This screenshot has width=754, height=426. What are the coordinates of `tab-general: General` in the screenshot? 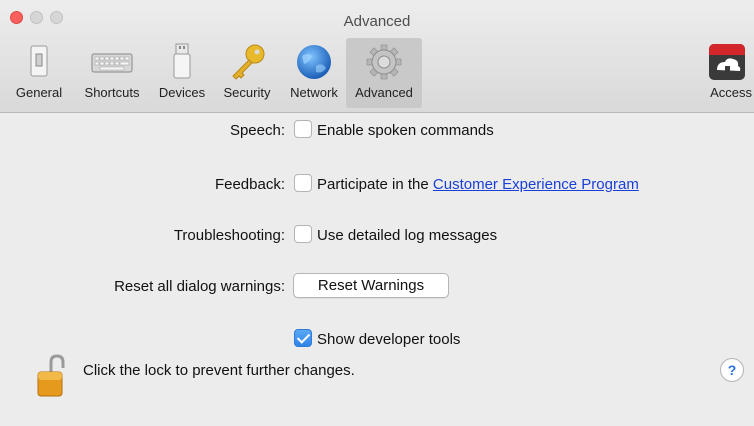 It's located at (39, 73).